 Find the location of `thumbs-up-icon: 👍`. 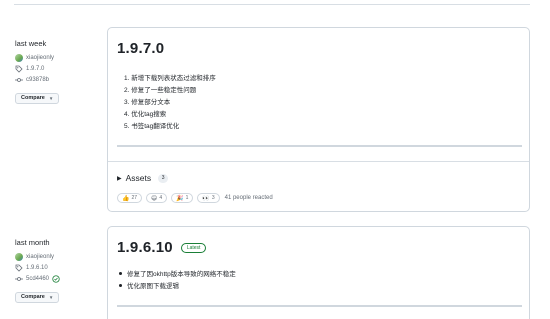

thumbs-up-icon: 👍 is located at coordinates (126, 198).